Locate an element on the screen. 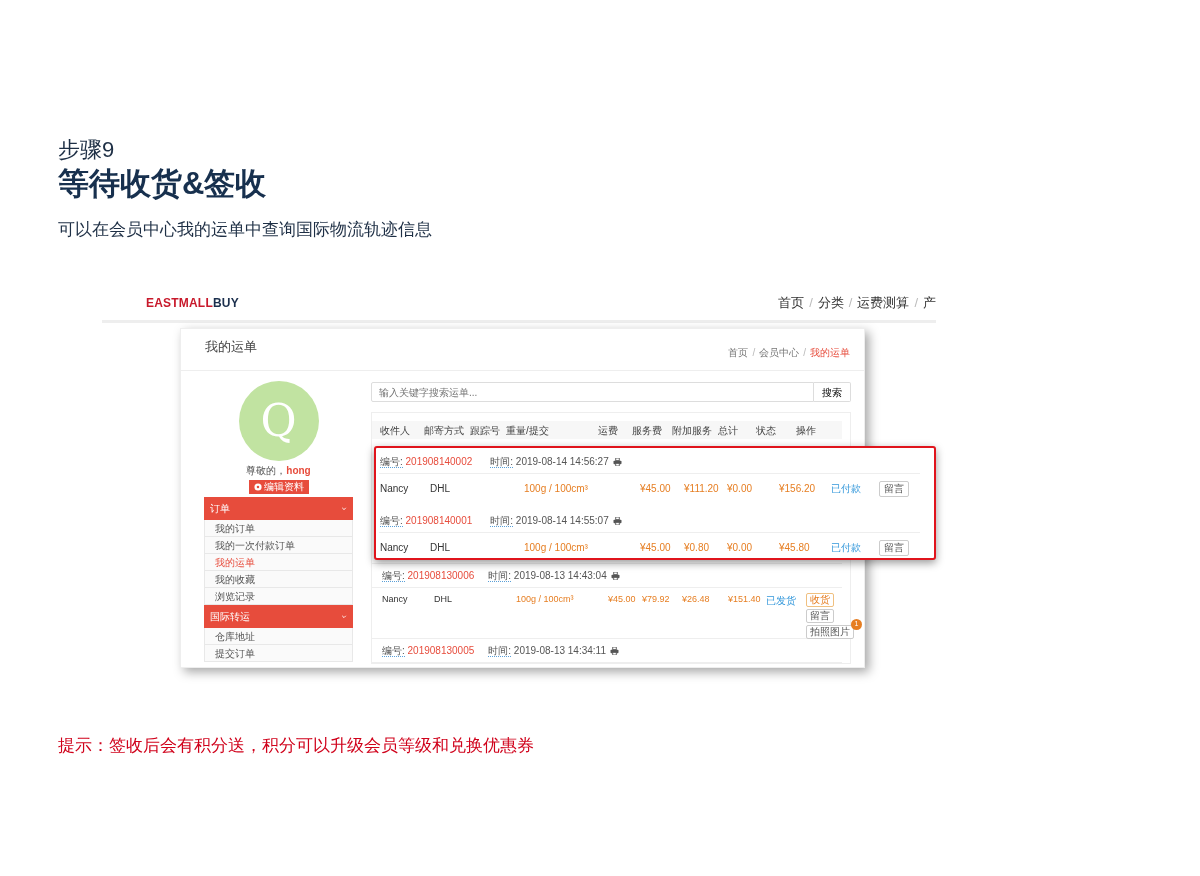  menu-item: 我的收藏 is located at coordinates (278, 579).